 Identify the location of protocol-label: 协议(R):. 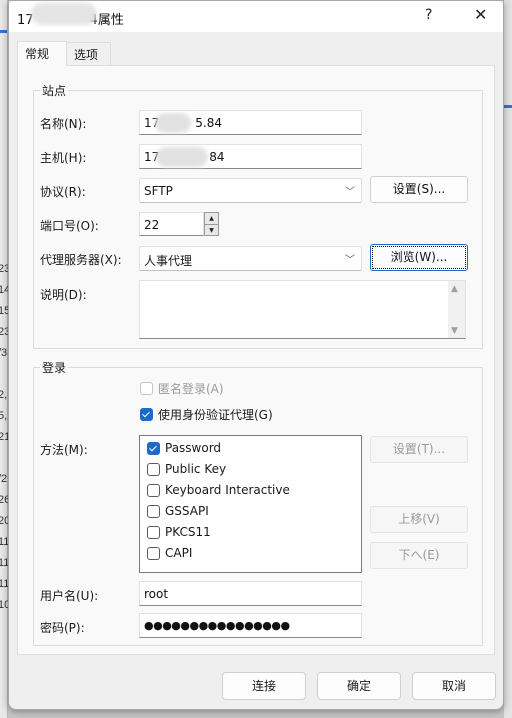
(63, 192).